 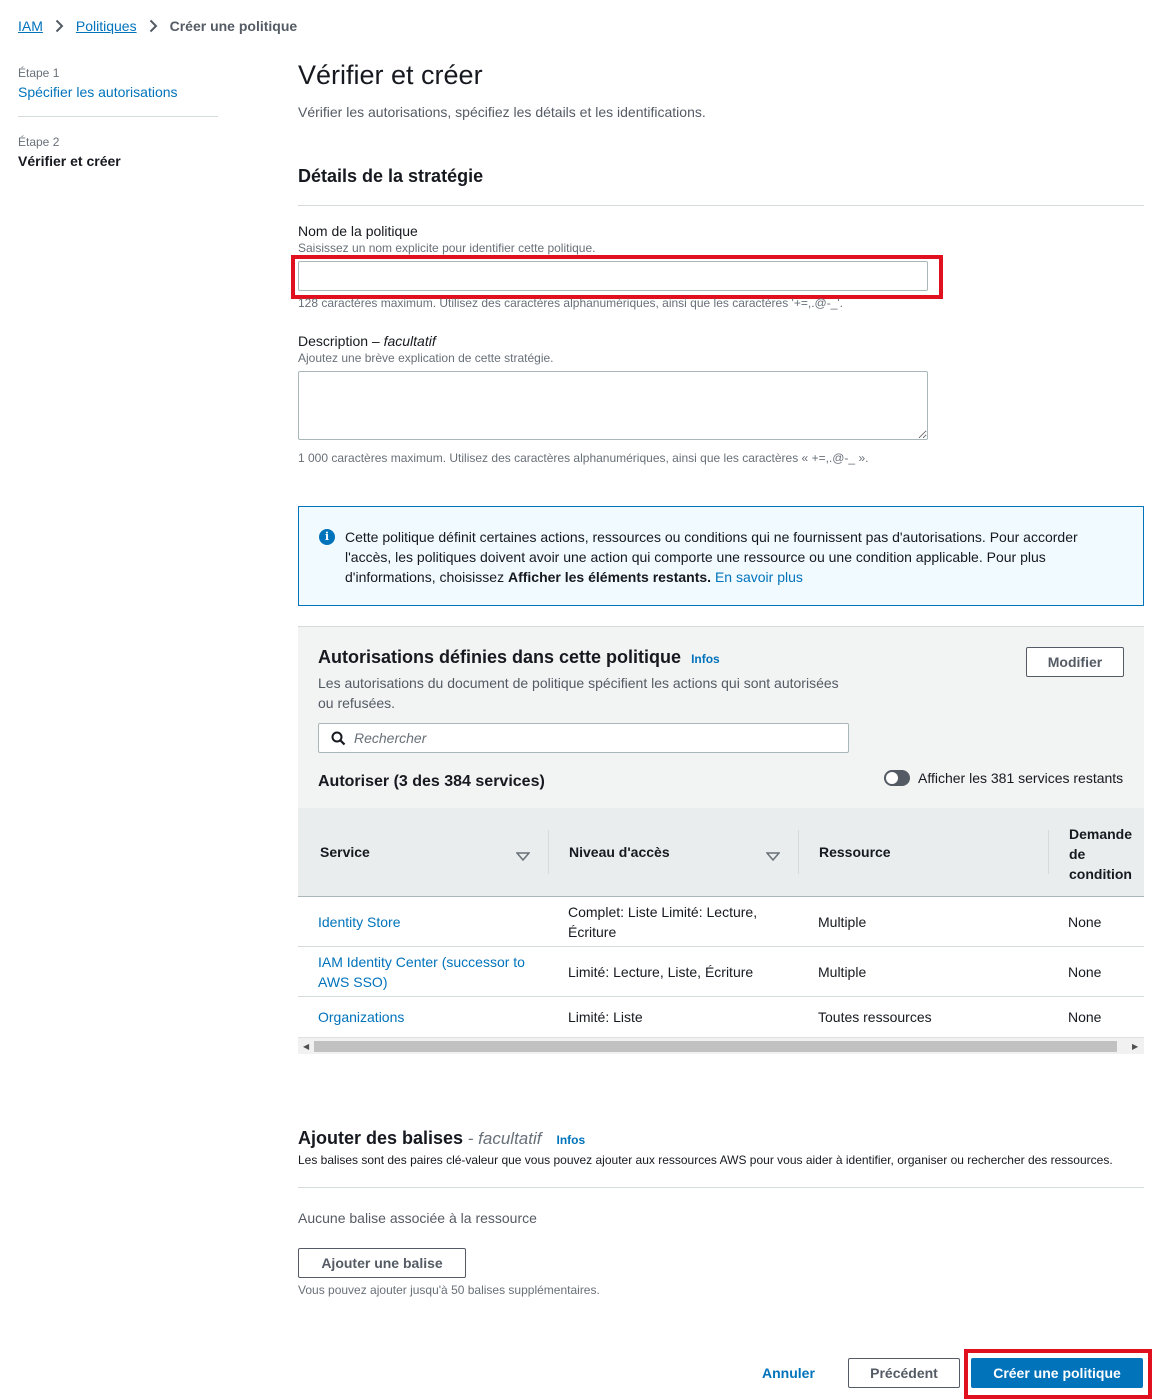 What do you see at coordinates (69, 161) in the screenshot?
I see `step-2-title: Vérifier et créer` at bounding box center [69, 161].